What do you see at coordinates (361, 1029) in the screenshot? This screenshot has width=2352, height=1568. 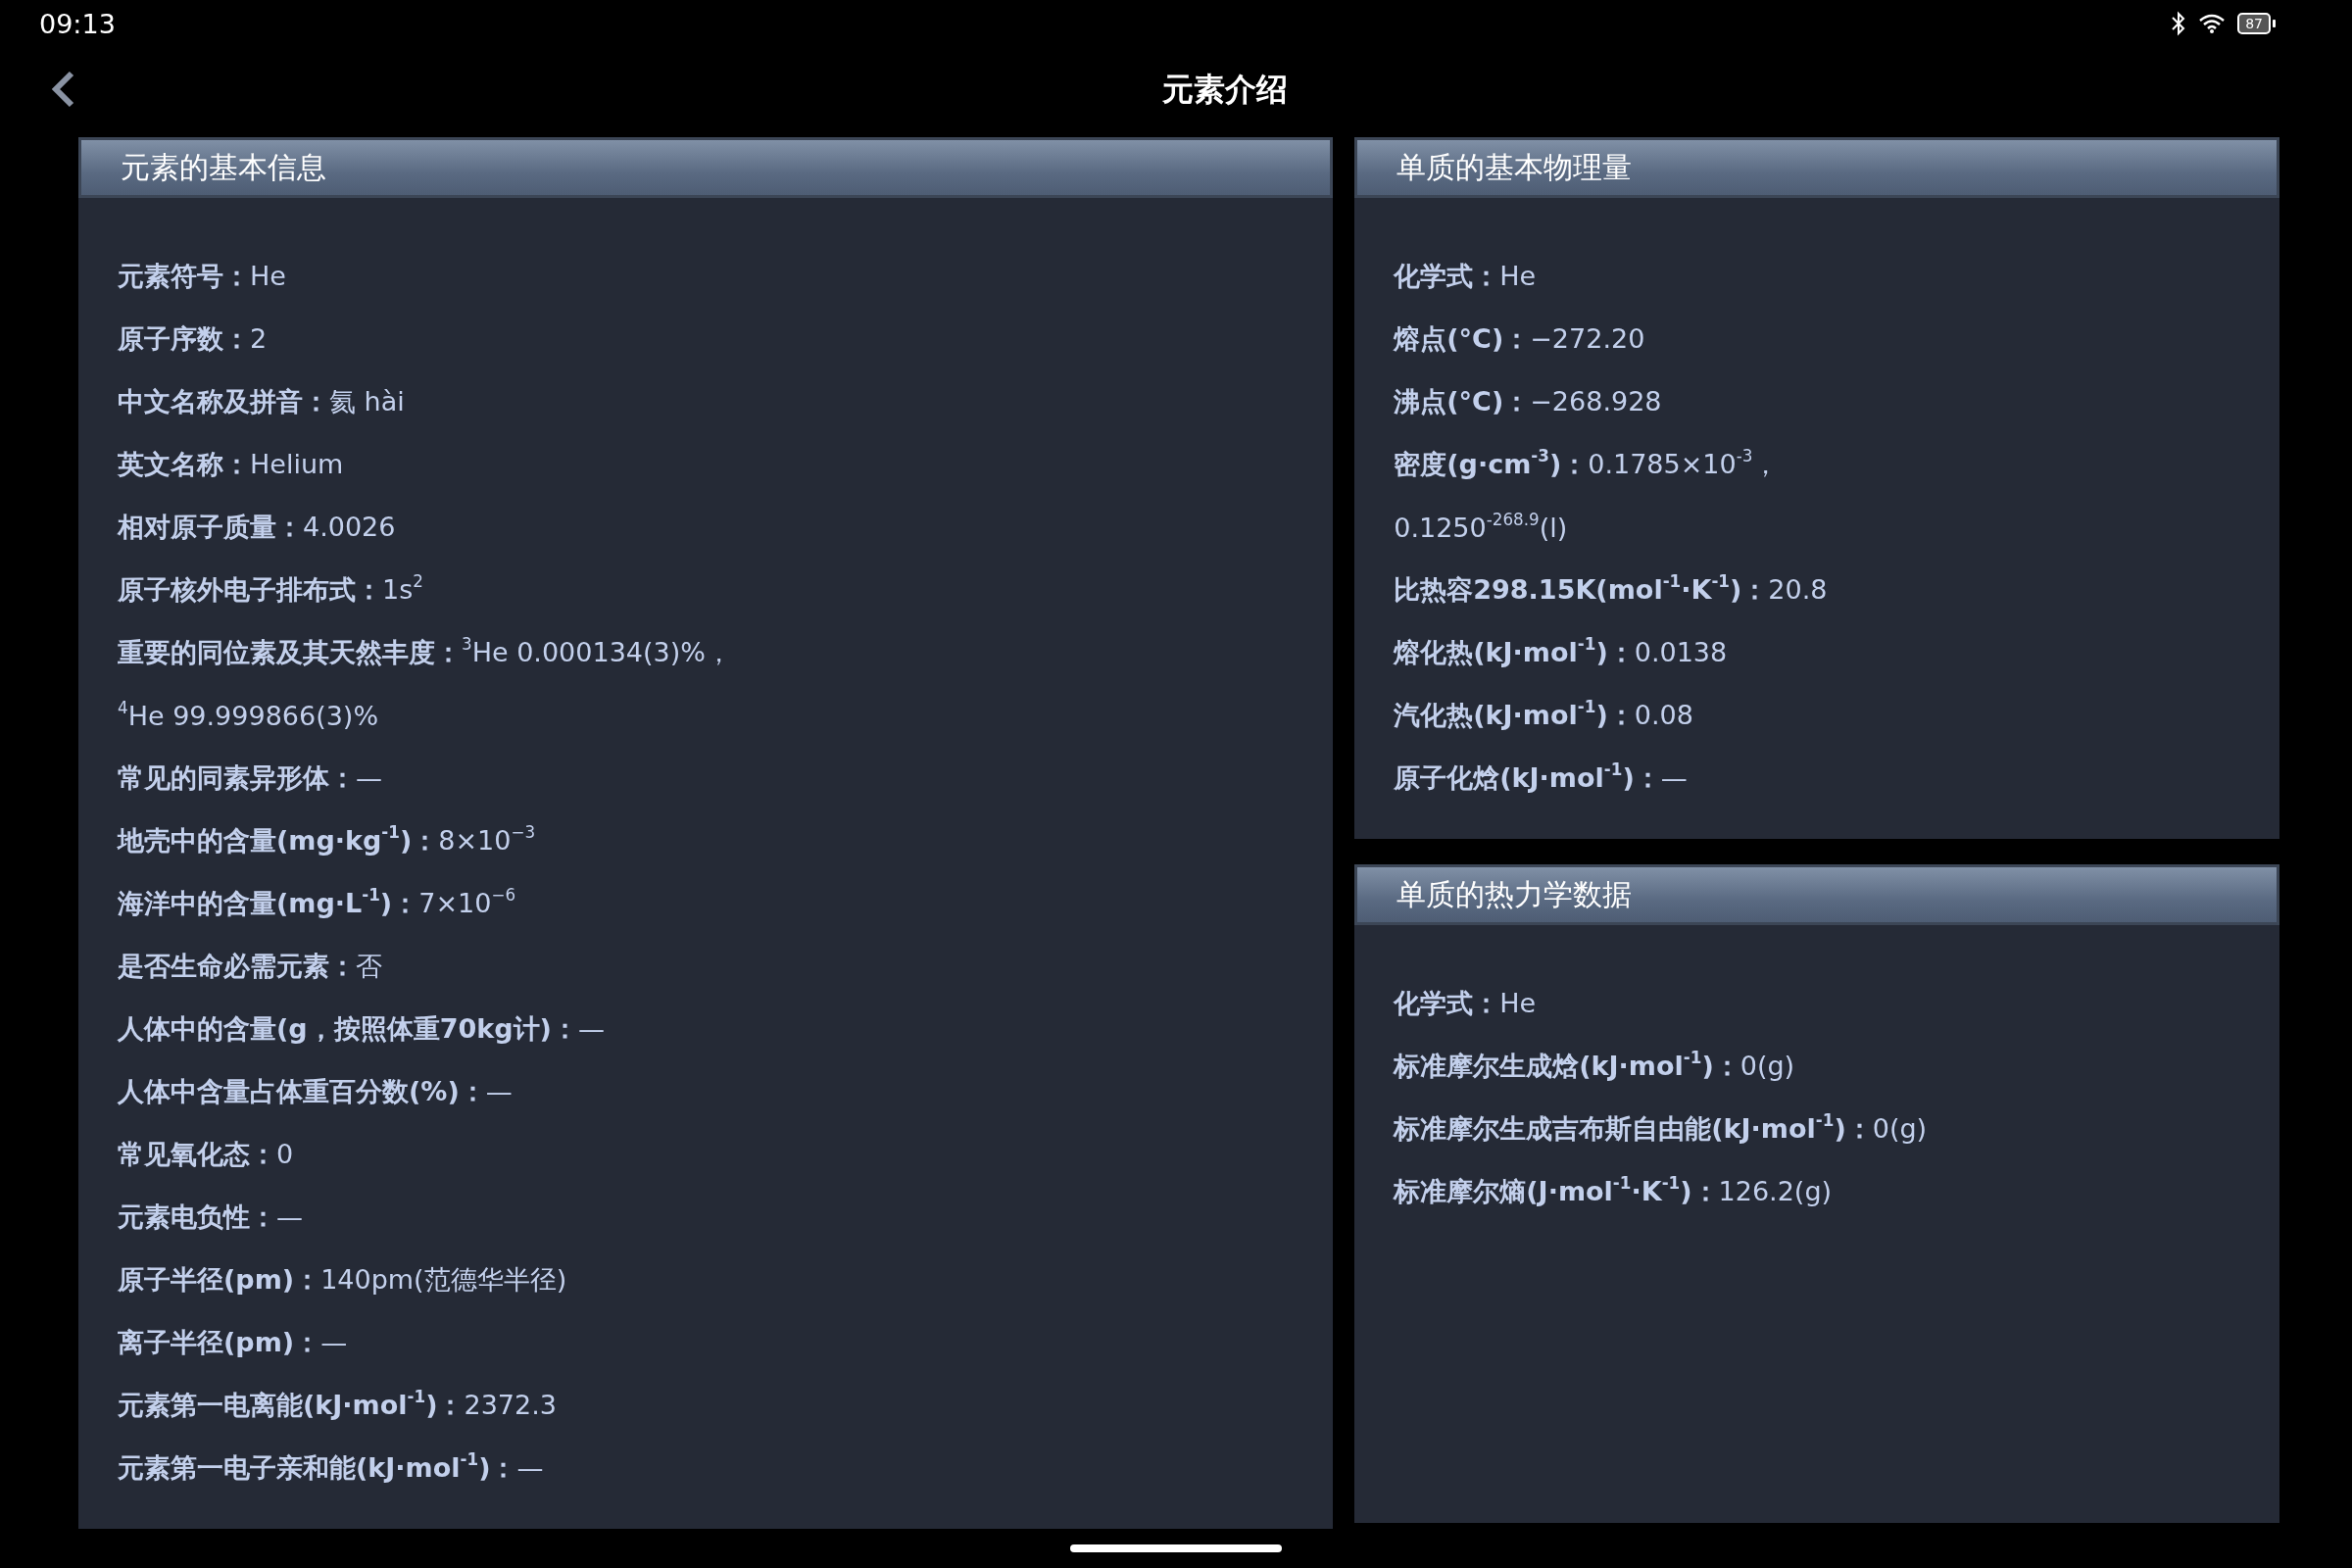 I see `info-line: 人体中的含量(g，按照体重70kg计)：—` at bounding box center [361, 1029].